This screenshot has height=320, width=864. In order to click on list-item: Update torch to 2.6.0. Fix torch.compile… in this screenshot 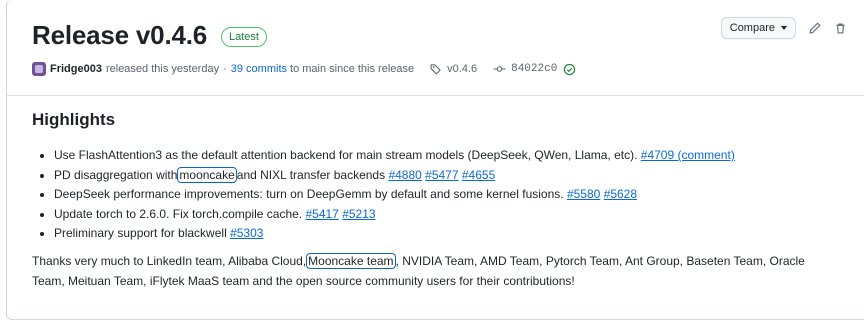, I will do `click(394, 215)`.